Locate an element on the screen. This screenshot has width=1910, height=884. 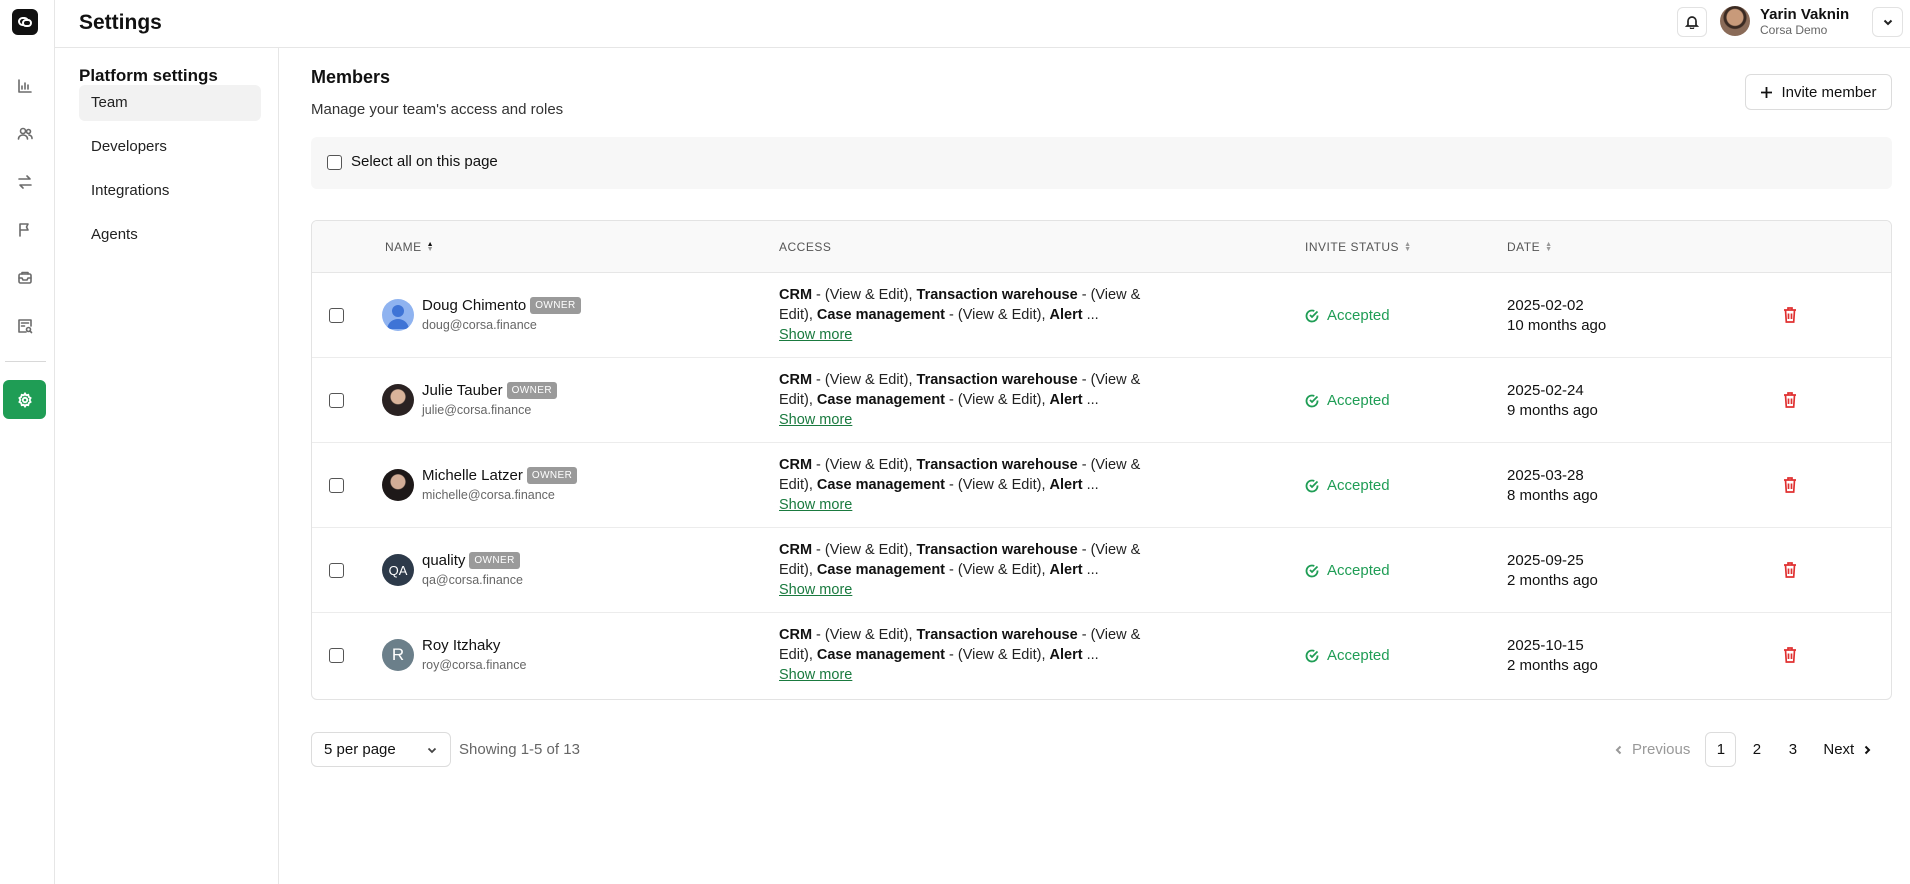
select-all-bar: Select all on this page is located at coordinates (1101, 163).